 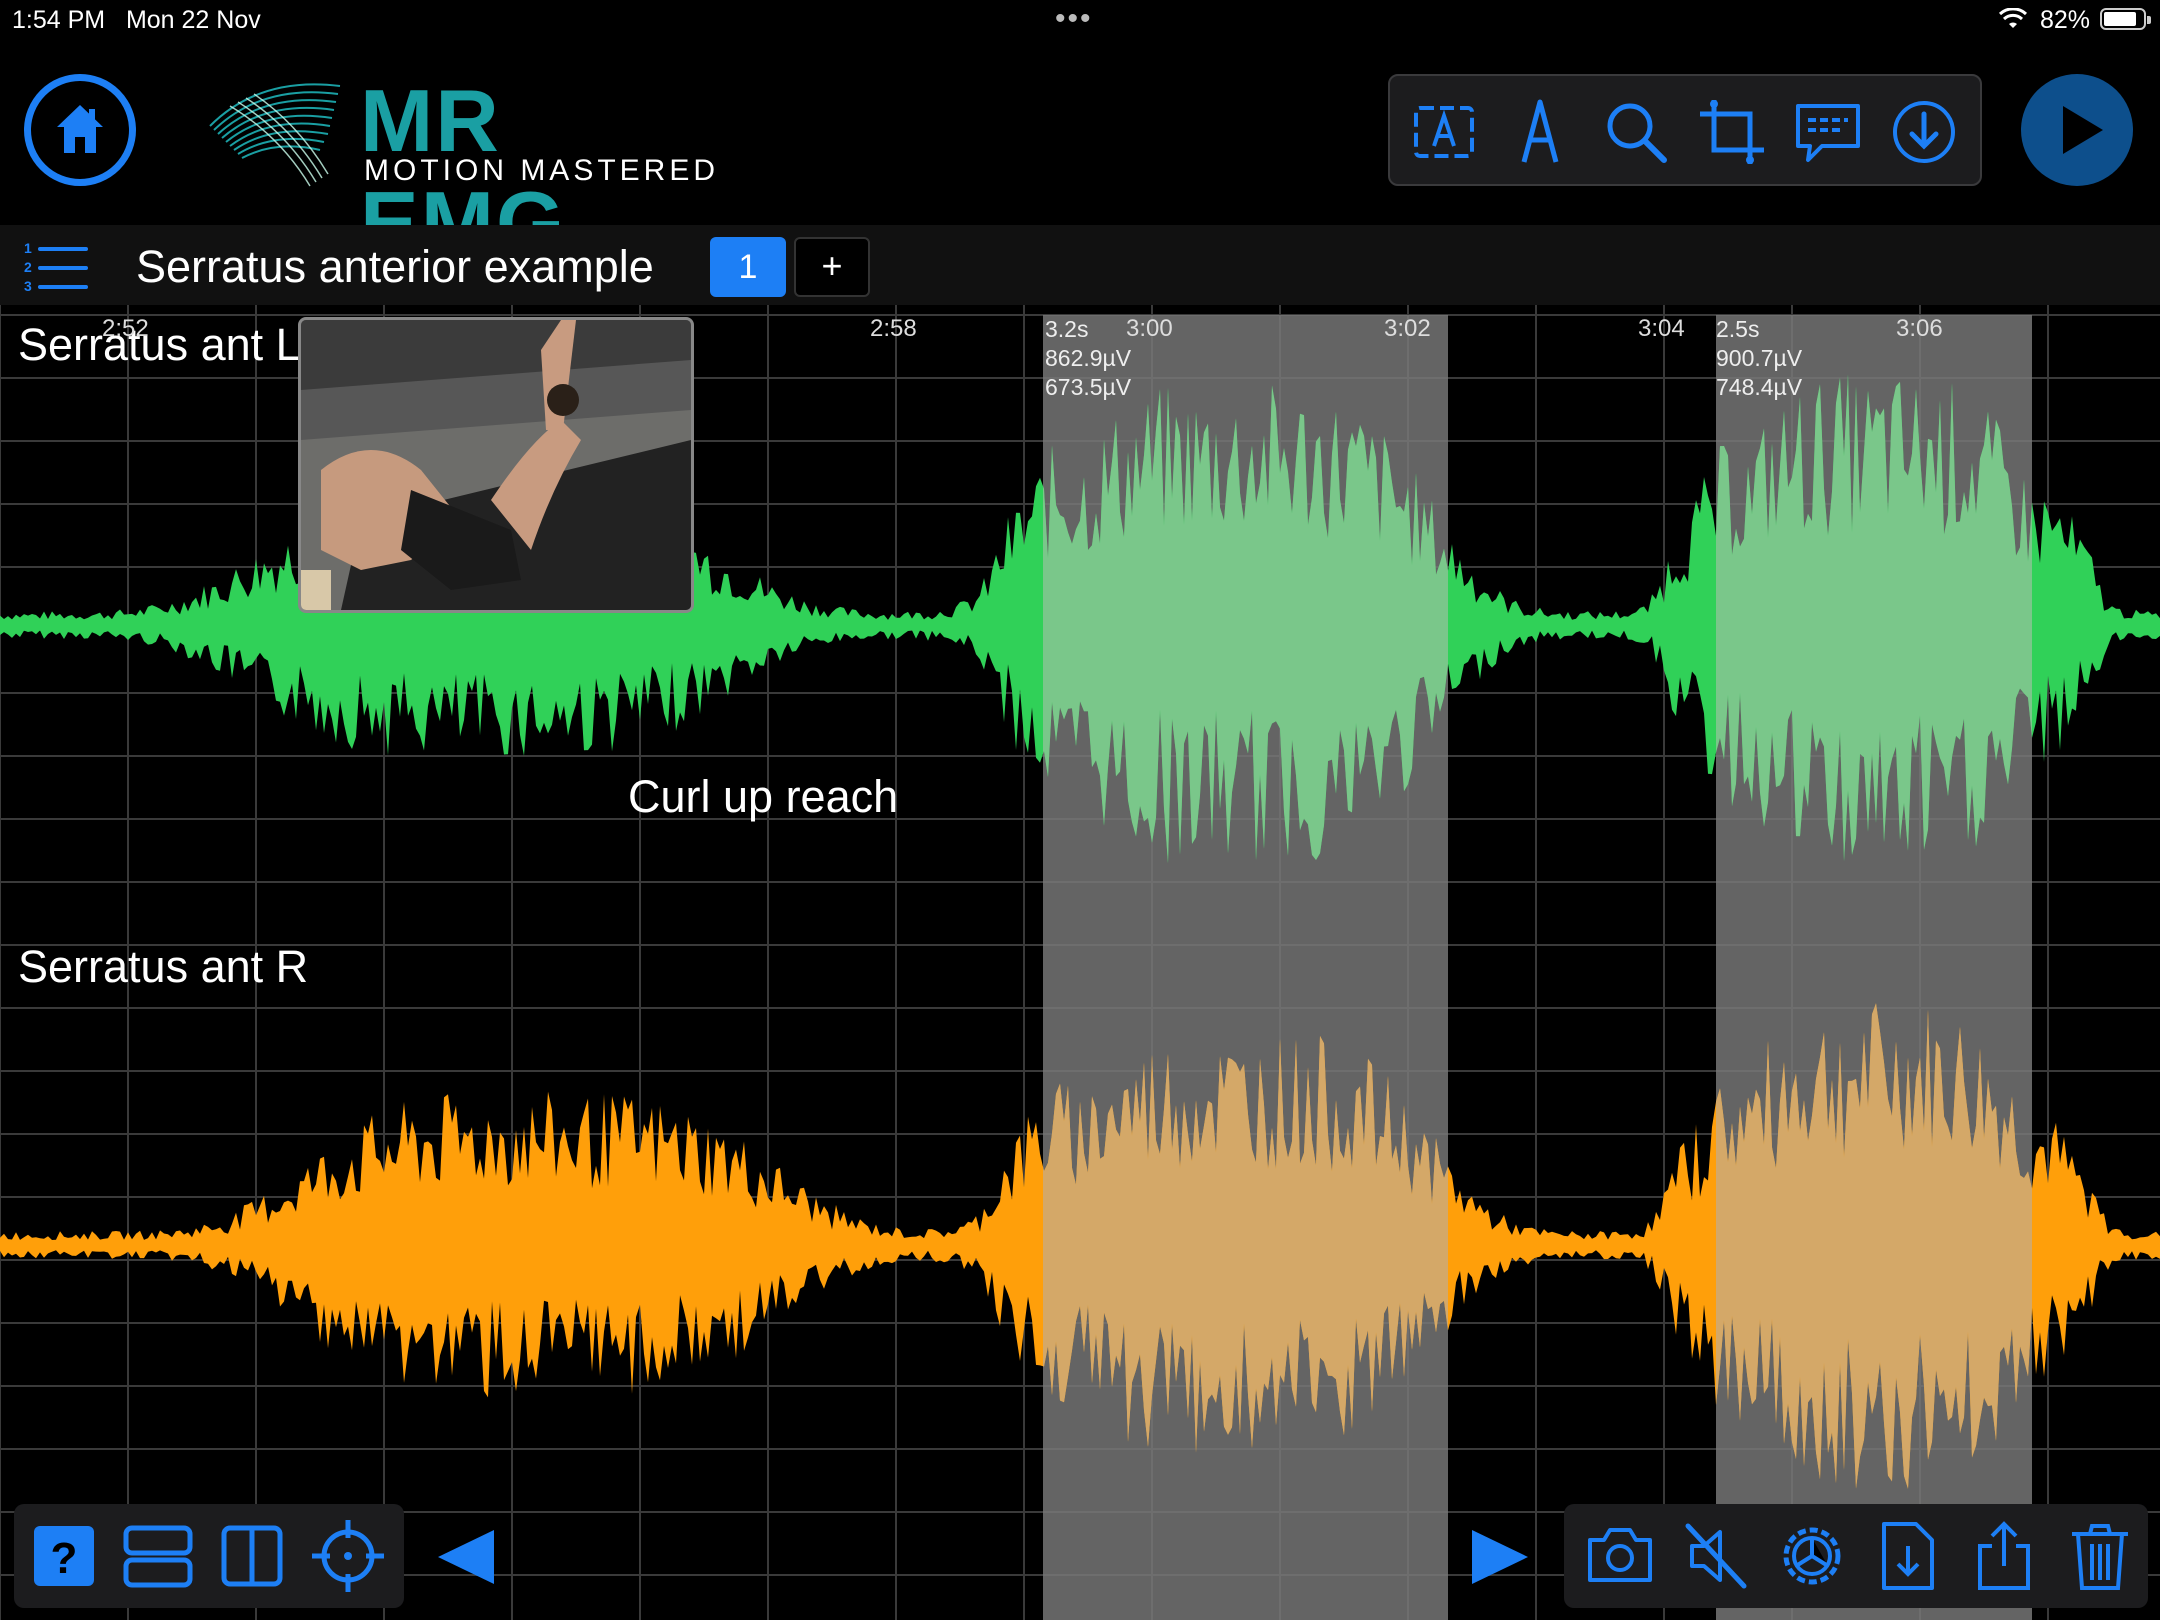 I want to click on selection-stats-2: 2.5s 900.7µV 748.4µV, so click(x=1759, y=358).